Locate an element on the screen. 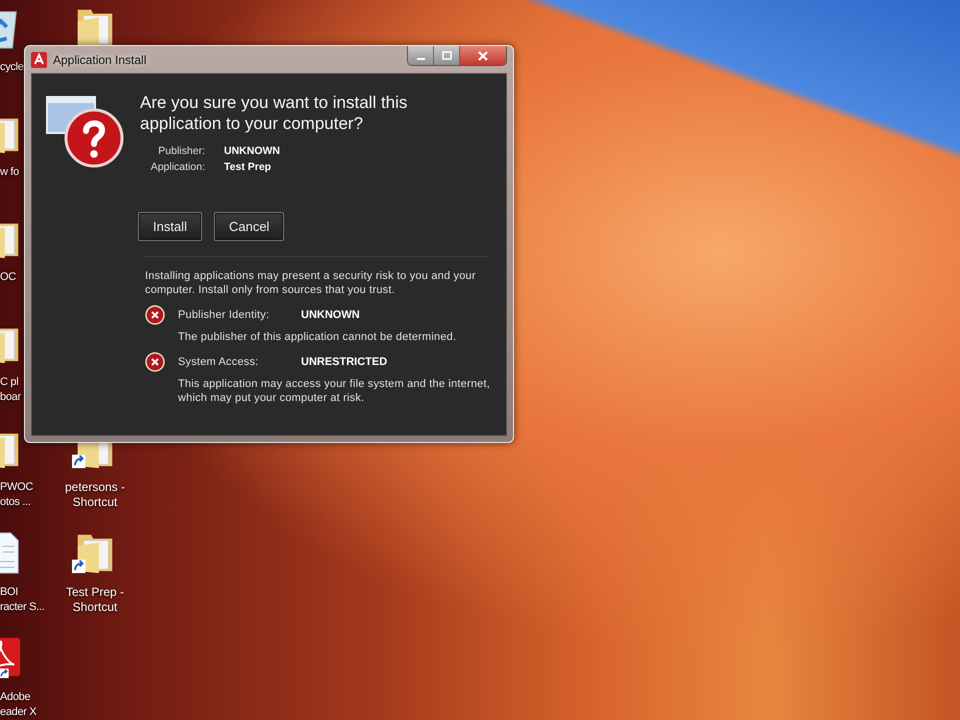  question-warning-icon is located at coordinates (86, 132).